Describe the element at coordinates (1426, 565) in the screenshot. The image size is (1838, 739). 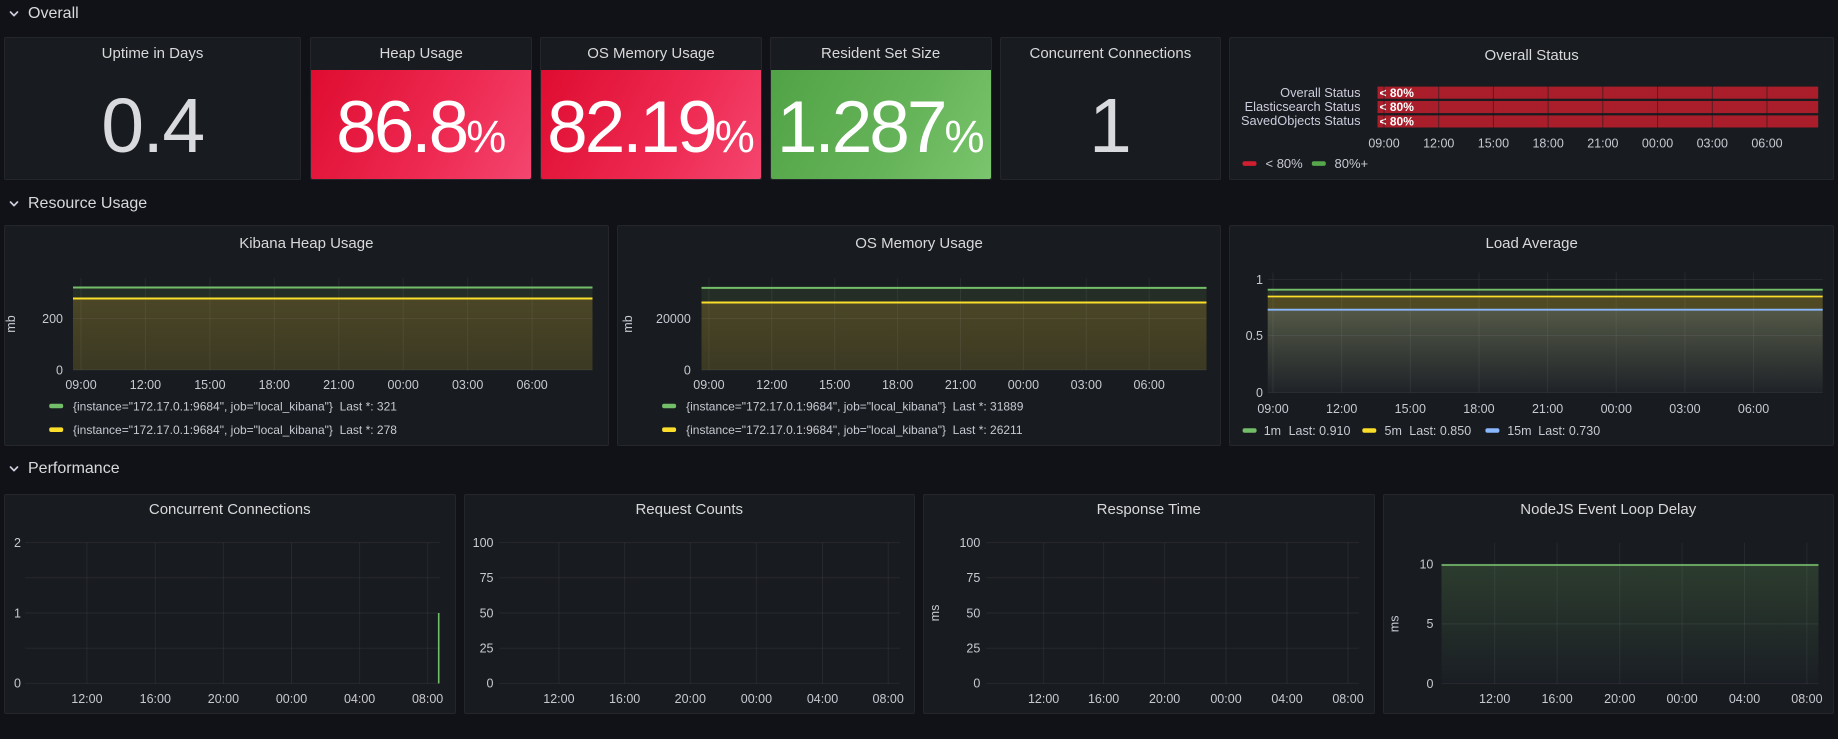
I see `svg-text: 10` at that location.